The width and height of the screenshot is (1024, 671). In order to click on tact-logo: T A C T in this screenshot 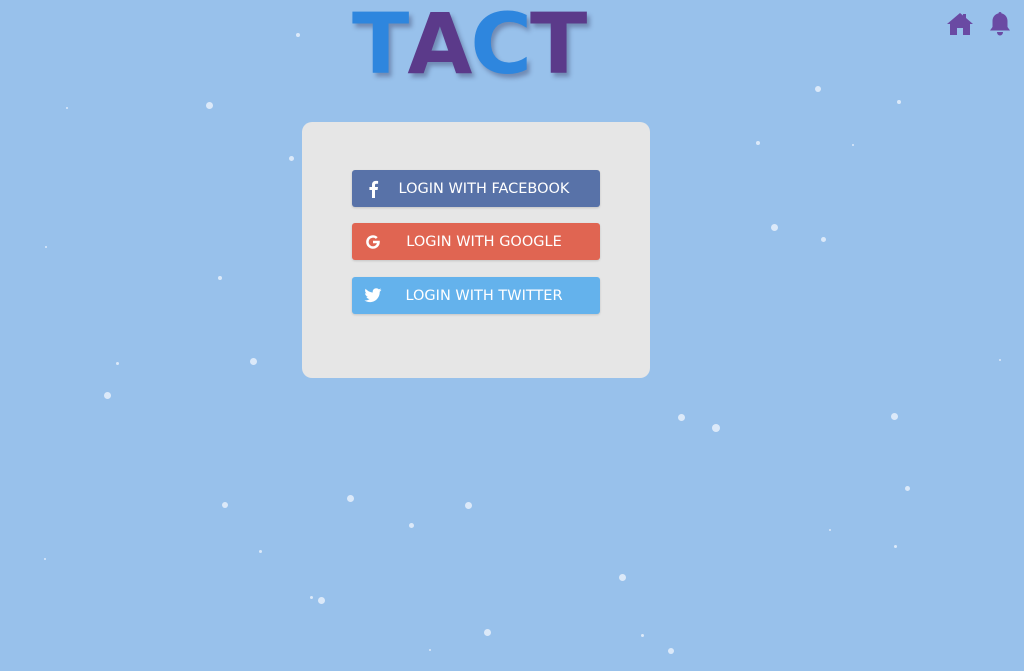, I will do `click(469, 46)`.